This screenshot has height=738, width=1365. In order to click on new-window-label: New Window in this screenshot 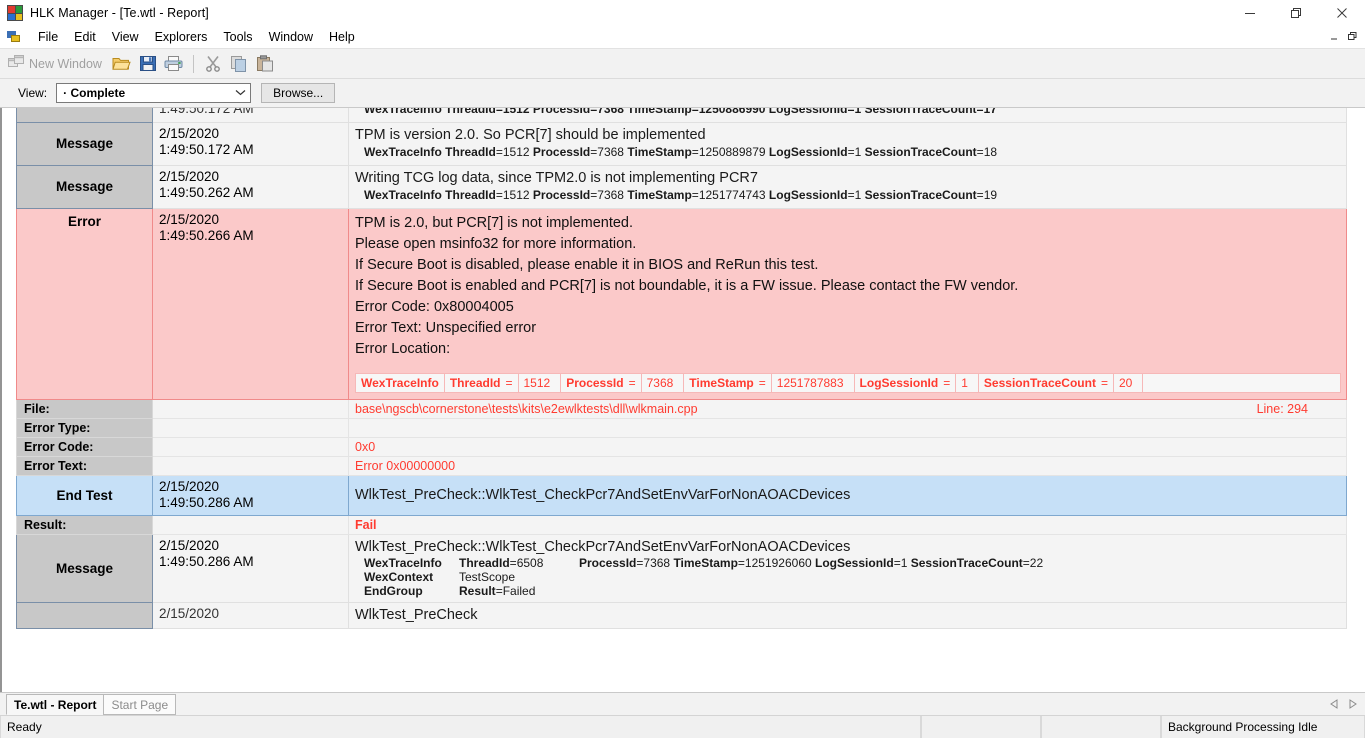, I will do `click(65, 63)`.